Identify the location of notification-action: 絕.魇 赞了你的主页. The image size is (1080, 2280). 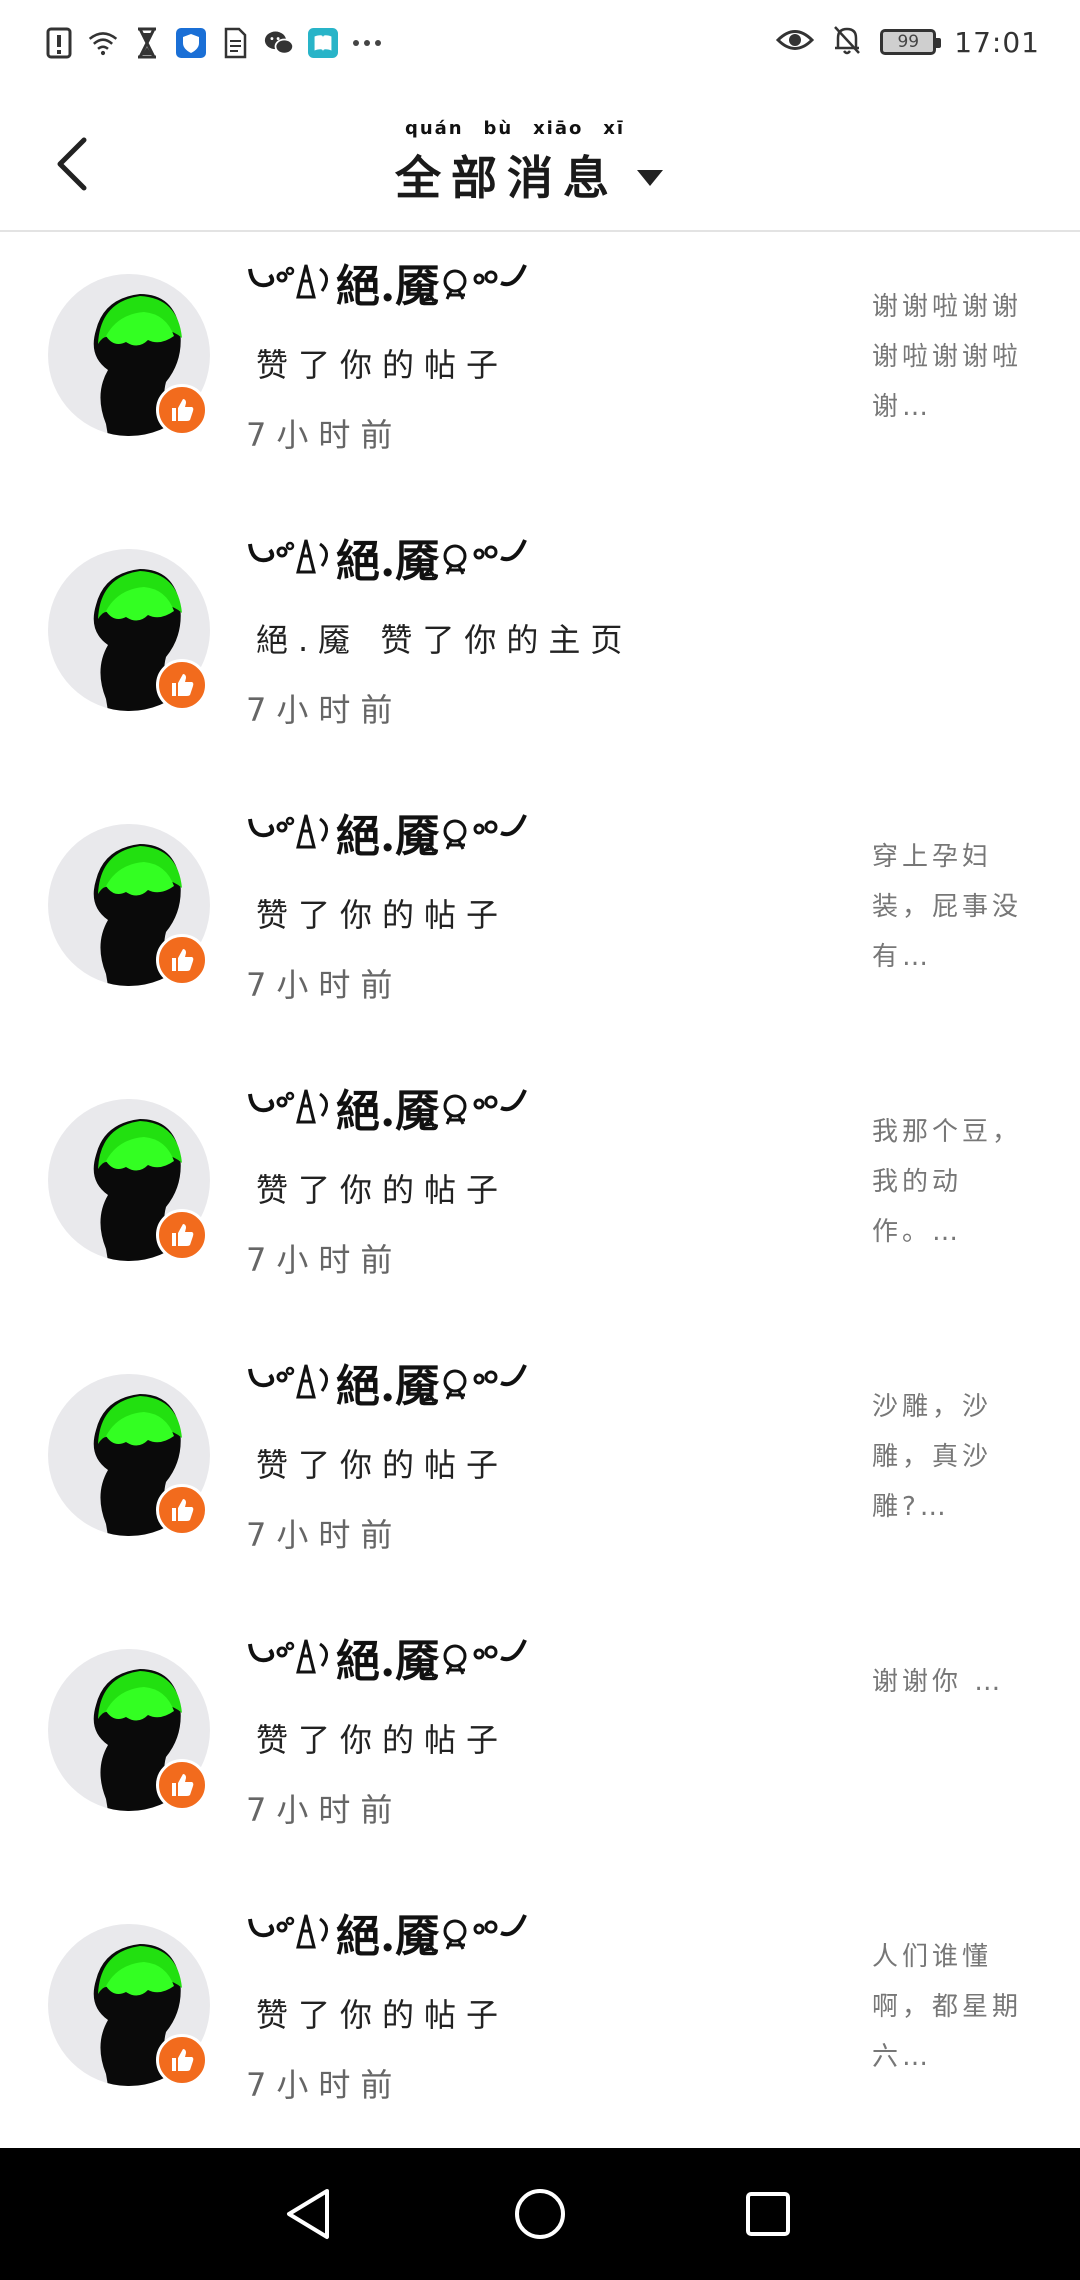
(444, 640).